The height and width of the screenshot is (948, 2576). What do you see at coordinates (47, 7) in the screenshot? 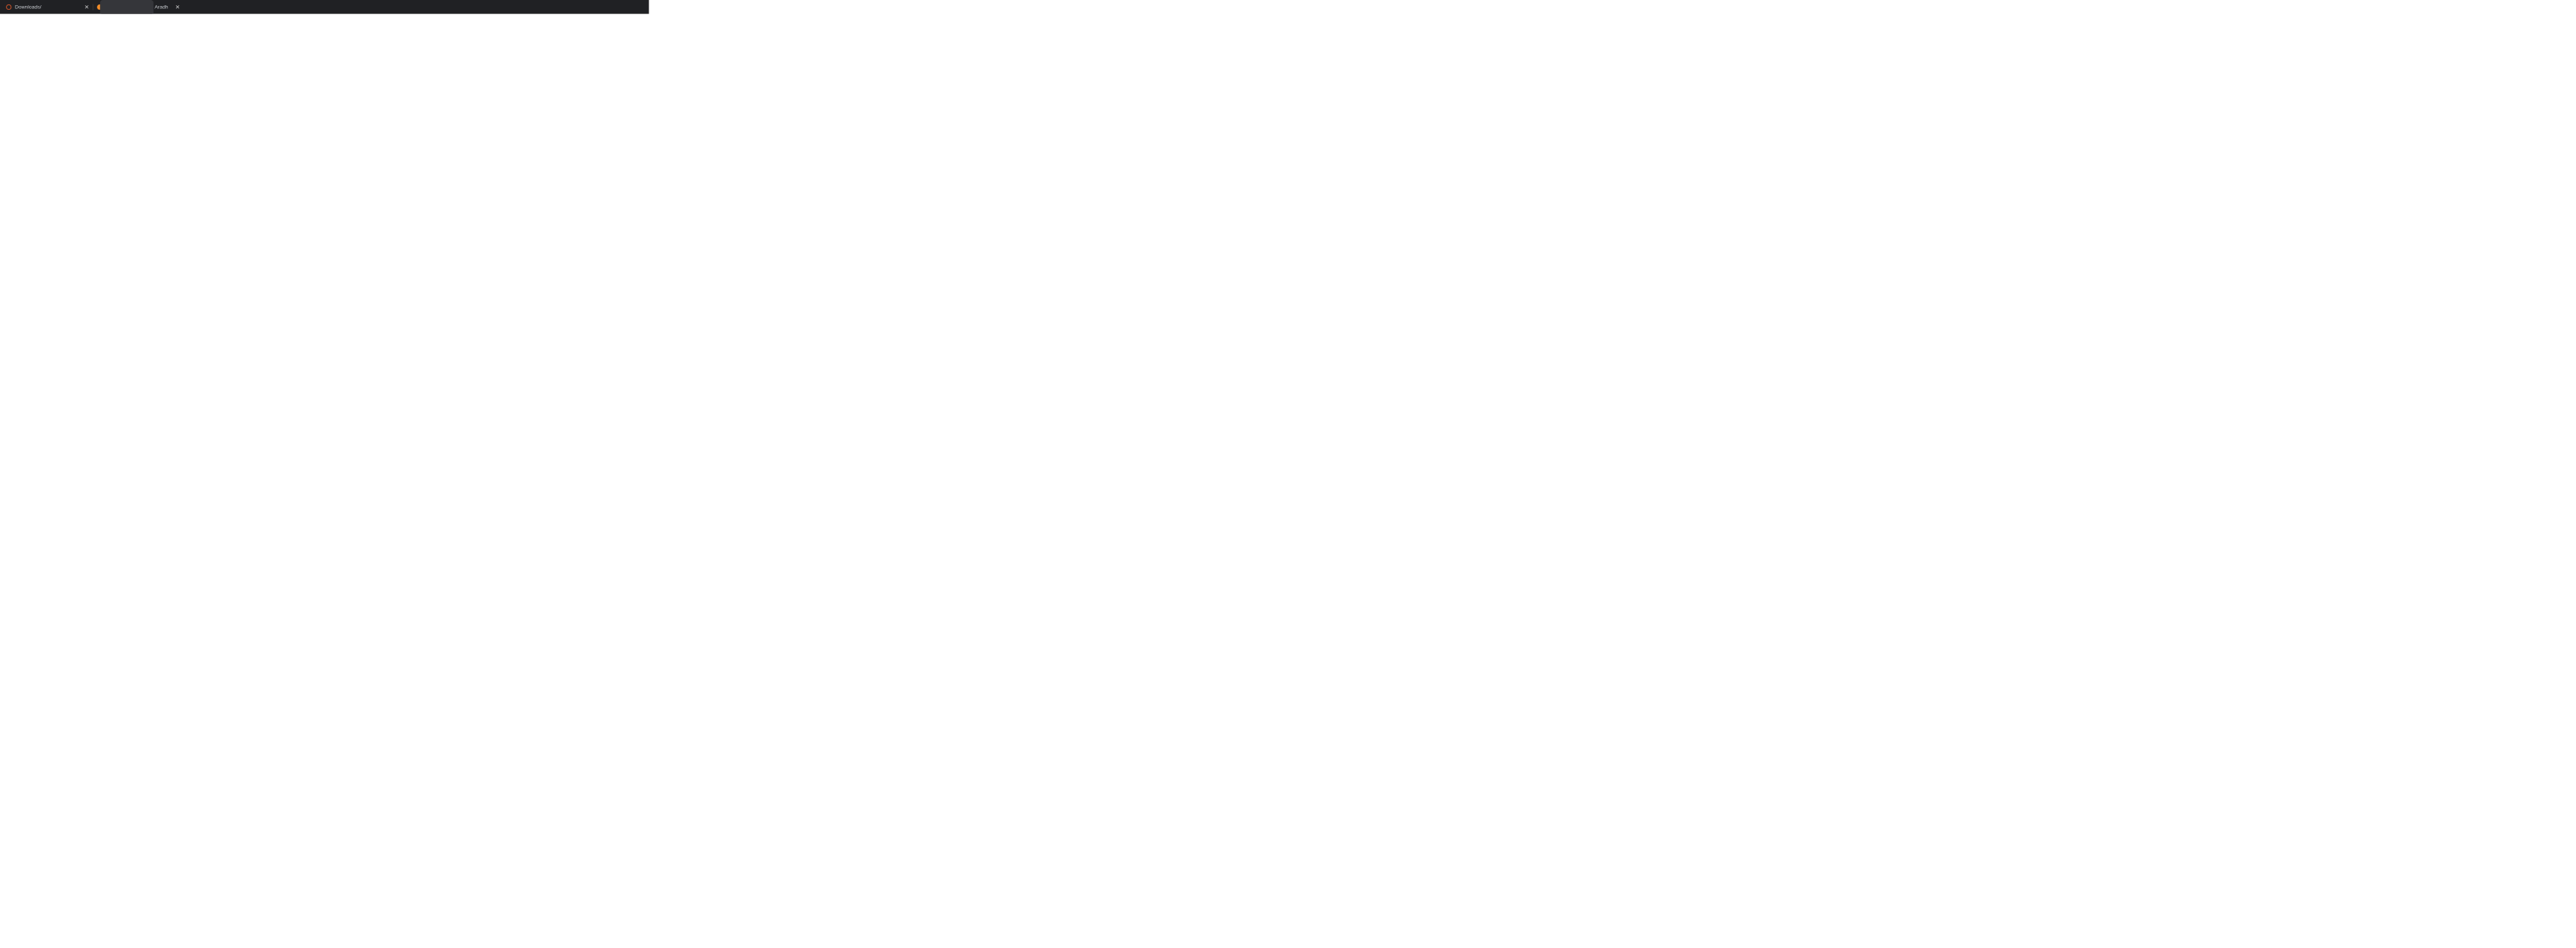
I see `tab-downloads: Downloads/ ✕` at bounding box center [47, 7].